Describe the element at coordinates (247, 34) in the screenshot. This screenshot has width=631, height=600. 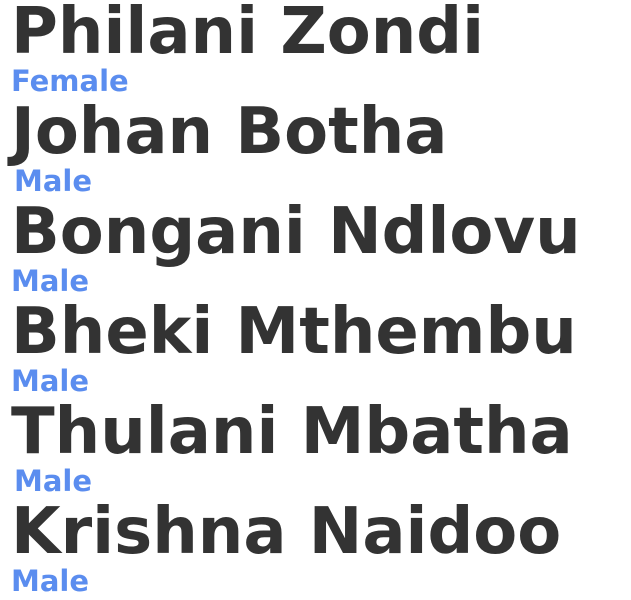
I see `person-name: Philani Zondi` at that location.